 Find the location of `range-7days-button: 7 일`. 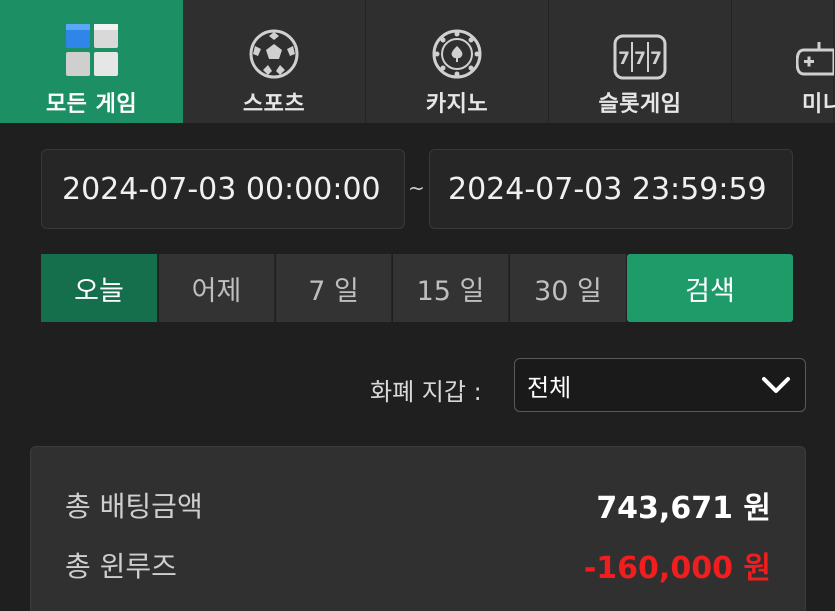

range-7days-button: 7 일 is located at coordinates (334, 288).